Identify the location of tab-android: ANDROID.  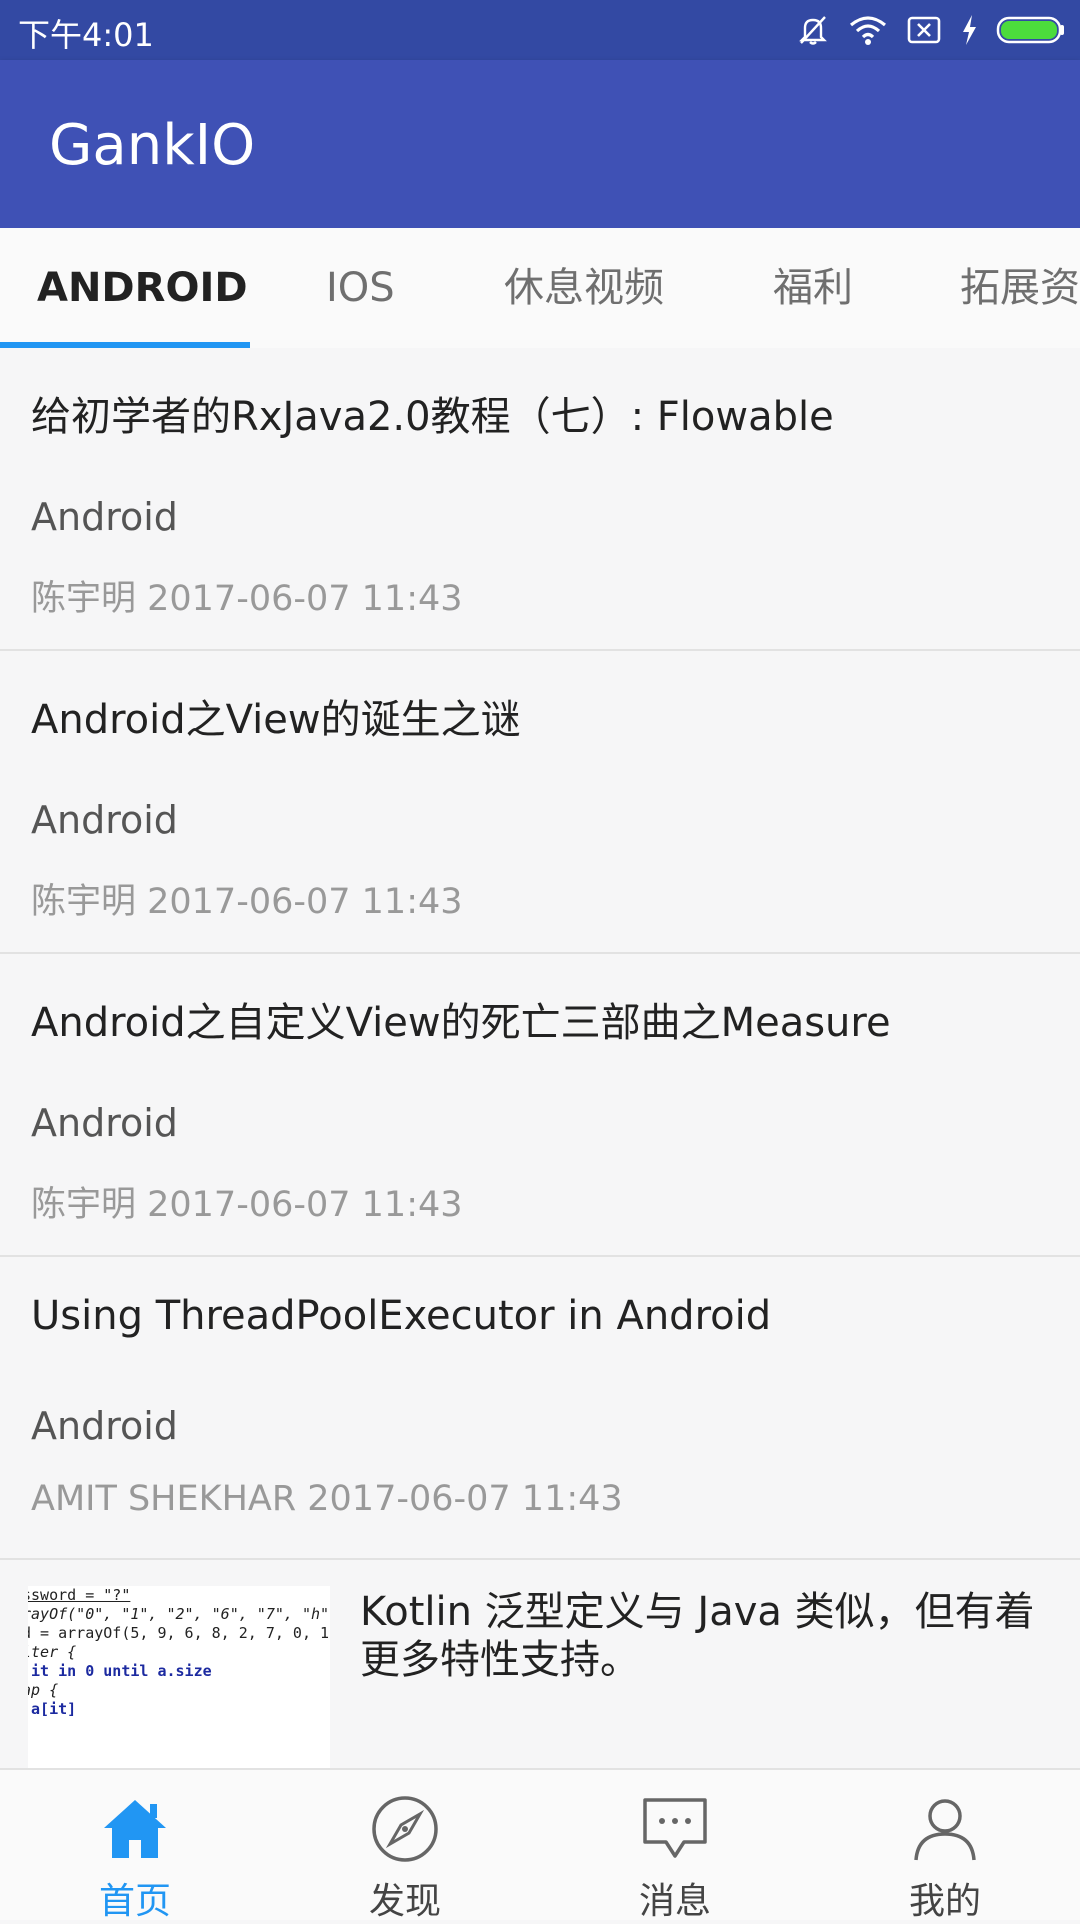
(142, 288).